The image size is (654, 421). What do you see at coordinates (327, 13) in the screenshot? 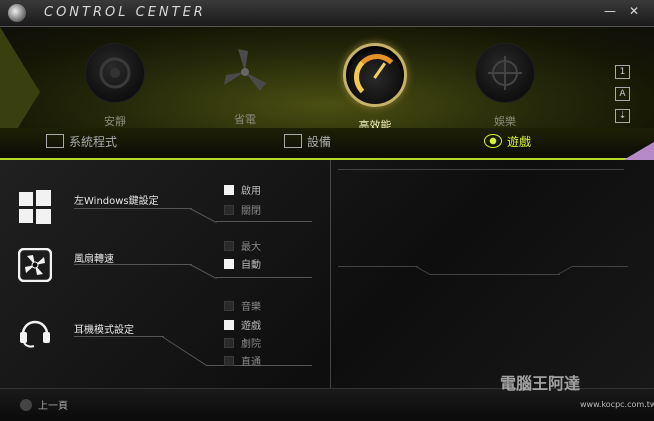
I see `title-bar: CONTROL CENTER — ✕` at bounding box center [327, 13].